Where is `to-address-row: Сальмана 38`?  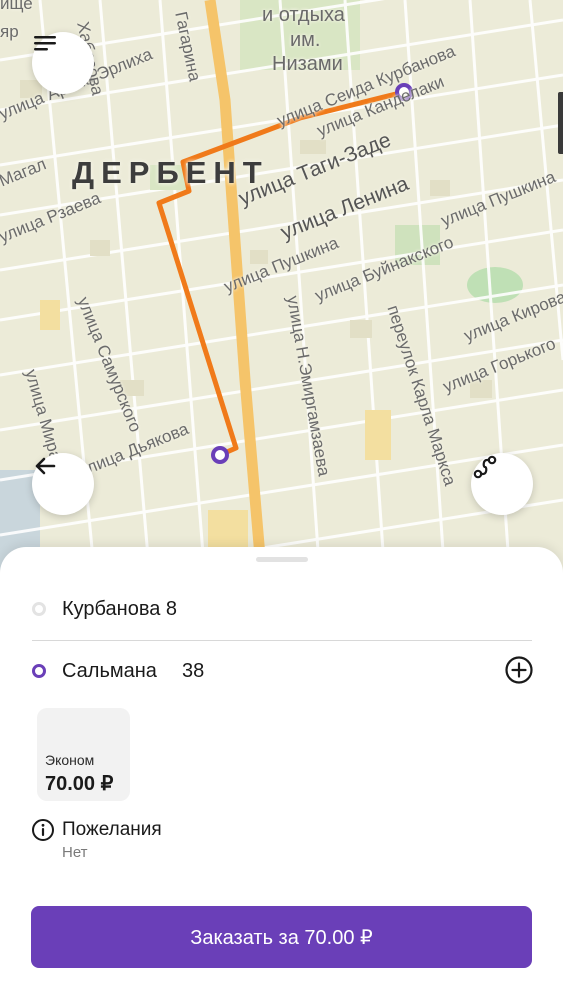 to-address-row: Сальмана 38 is located at coordinates (281, 671).